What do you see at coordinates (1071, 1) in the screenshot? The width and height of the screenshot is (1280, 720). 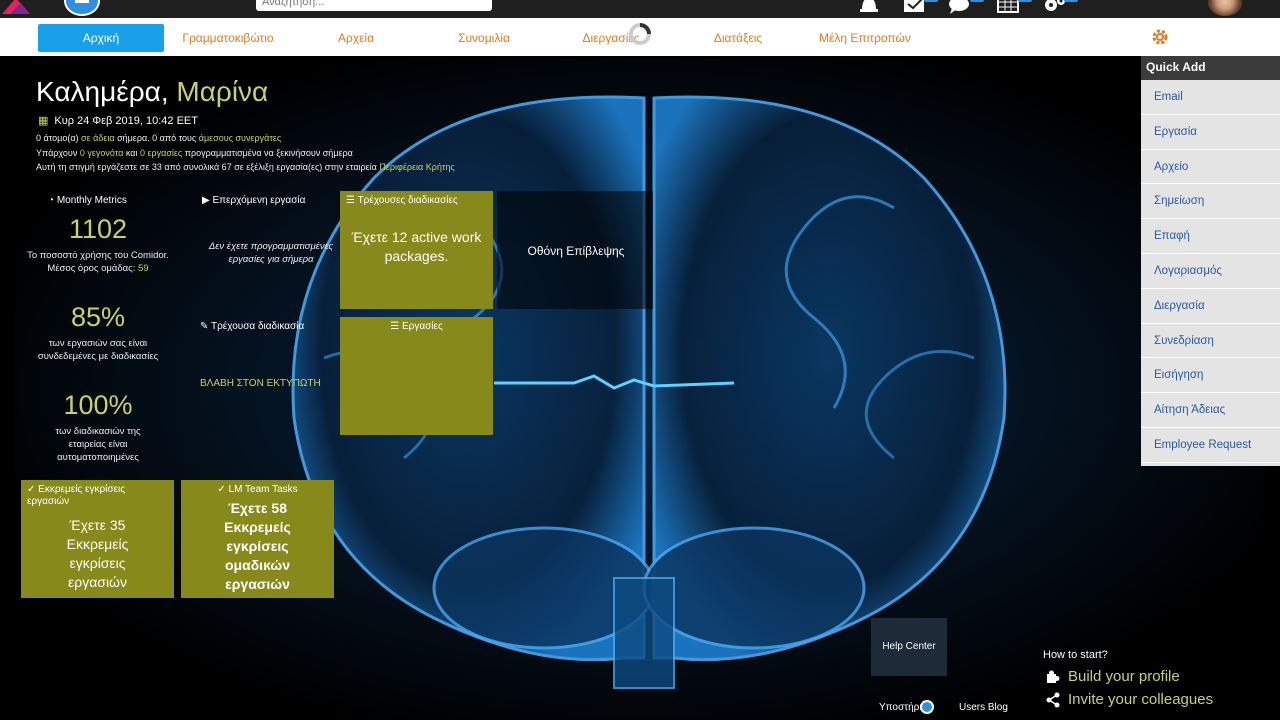 I see `settings-badge` at bounding box center [1071, 1].